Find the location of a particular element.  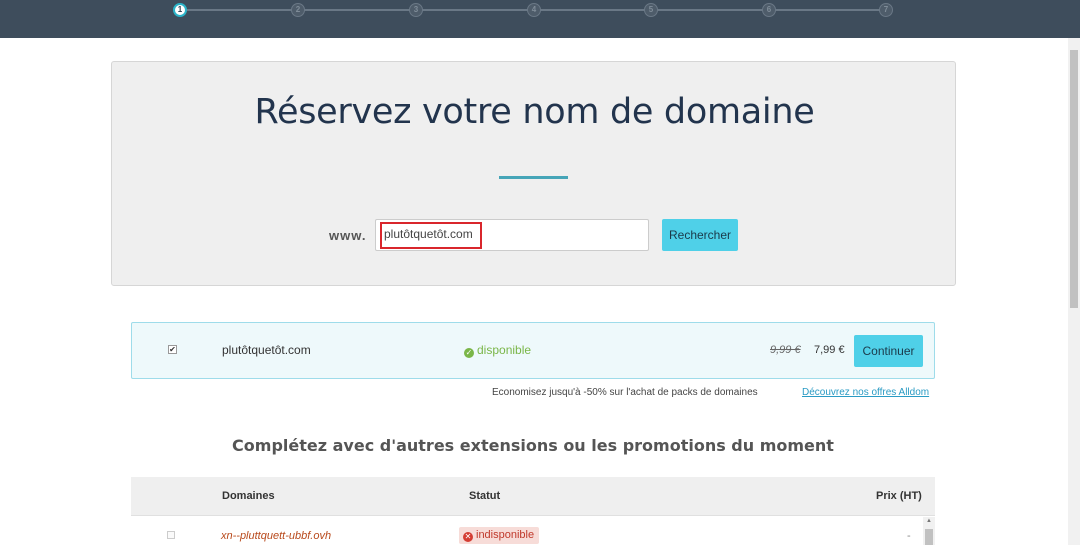

alldom-offers-link: Découvrez nos offres Alldom is located at coordinates (865, 392).